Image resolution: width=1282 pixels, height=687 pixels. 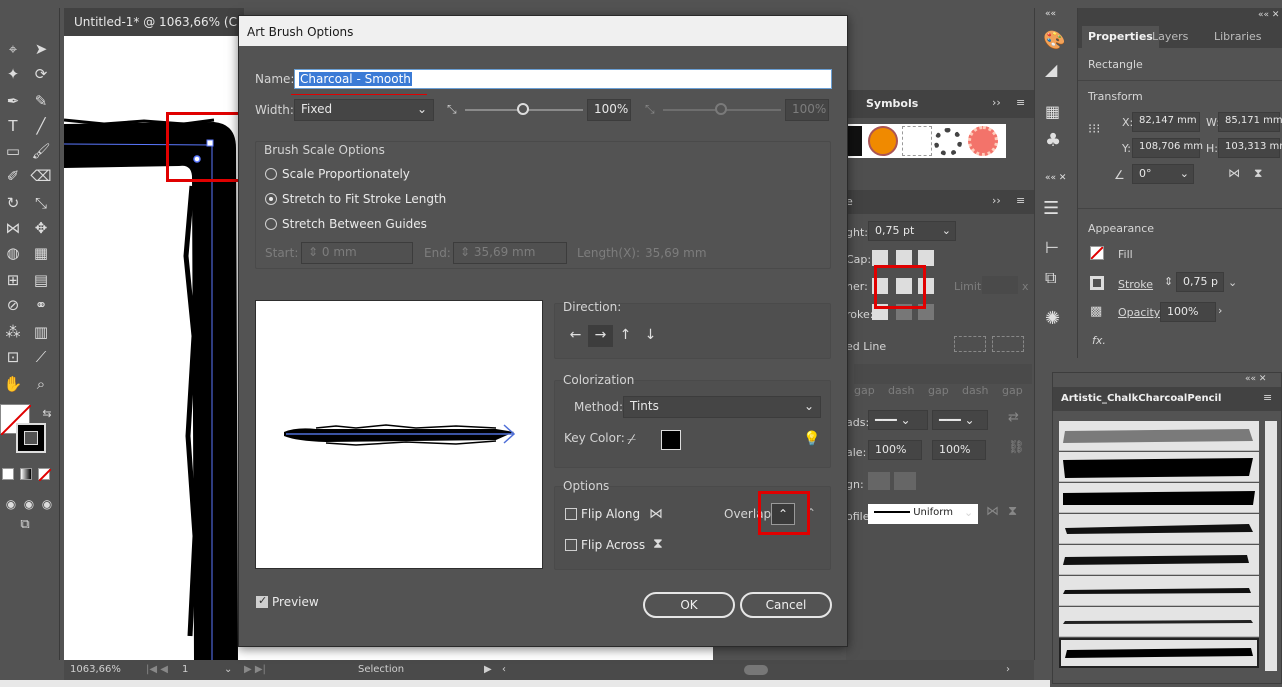 What do you see at coordinates (992, 511) in the screenshot?
I see `flip-along-profile-icon: ⋈` at bounding box center [992, 511].